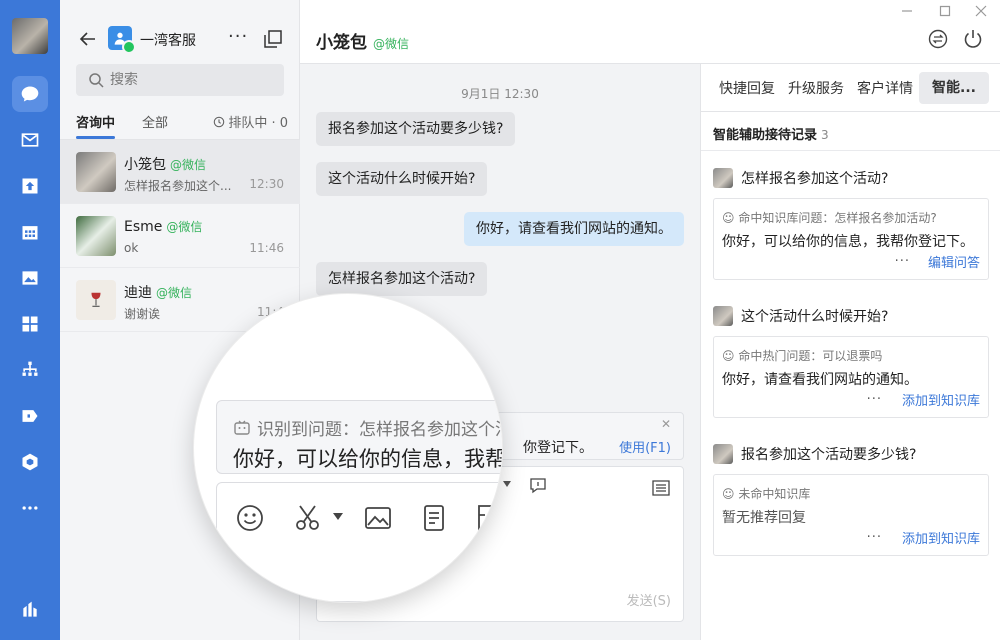  Describe the element at coordinates (368, 459) in the screenshot. I see `suggestion-answer: 你好，可以给你的信息，我帮` at that location.